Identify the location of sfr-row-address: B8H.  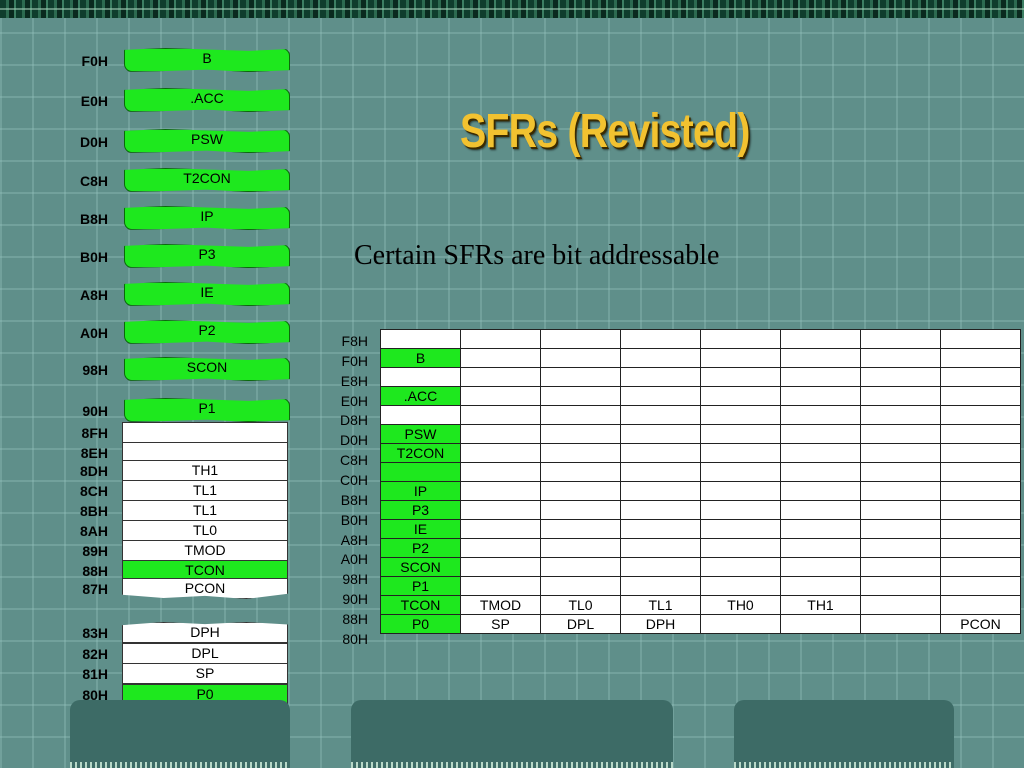
(354, 499).